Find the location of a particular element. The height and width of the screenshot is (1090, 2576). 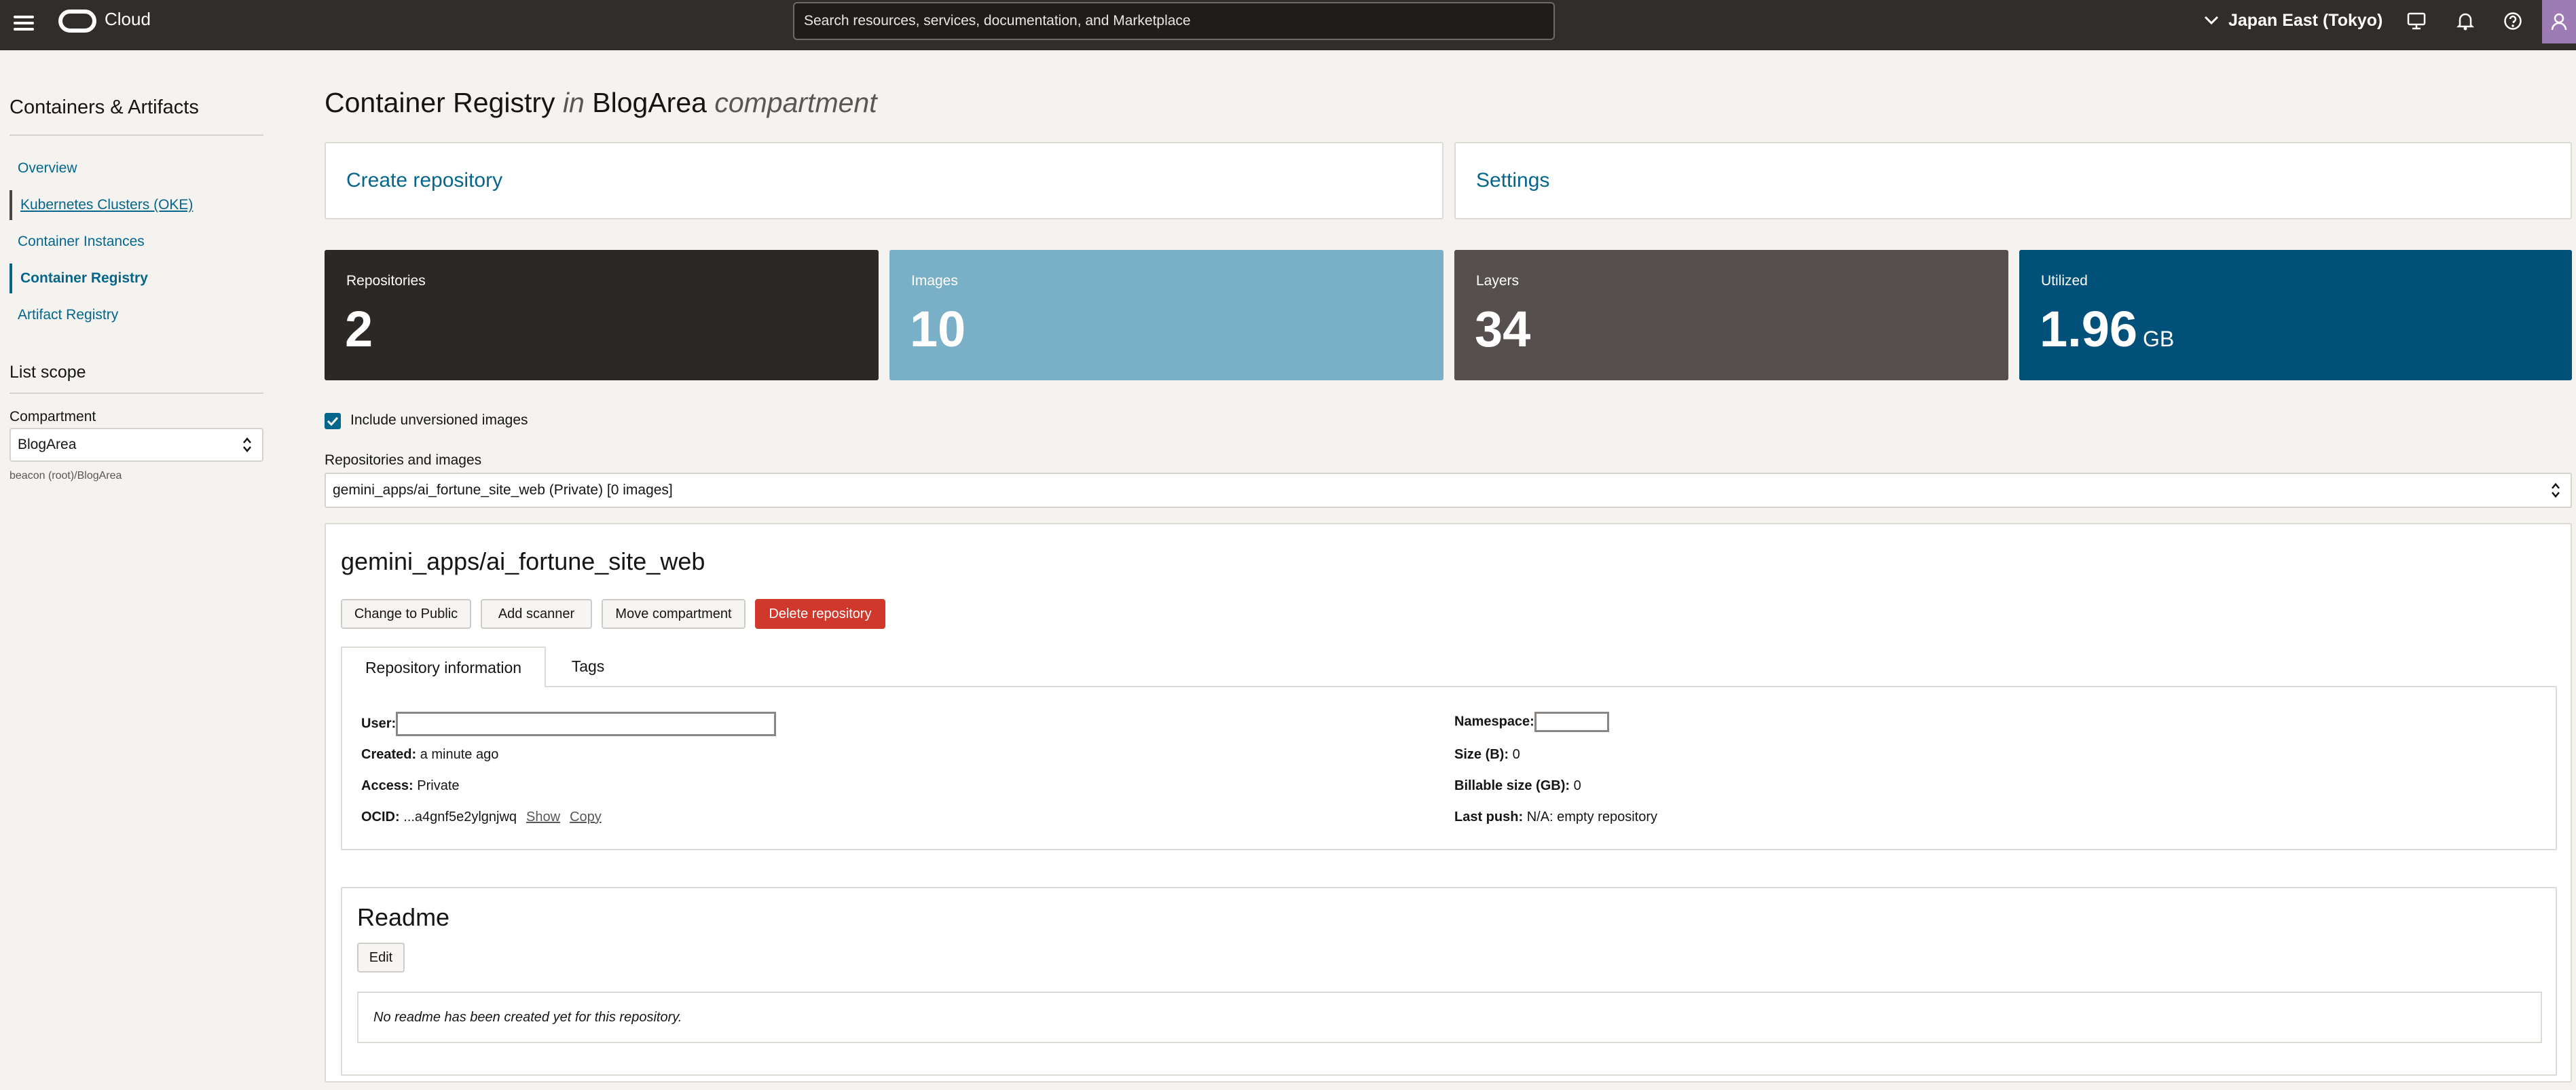

tab-tags: Tags is located at coordinates (588, 667).